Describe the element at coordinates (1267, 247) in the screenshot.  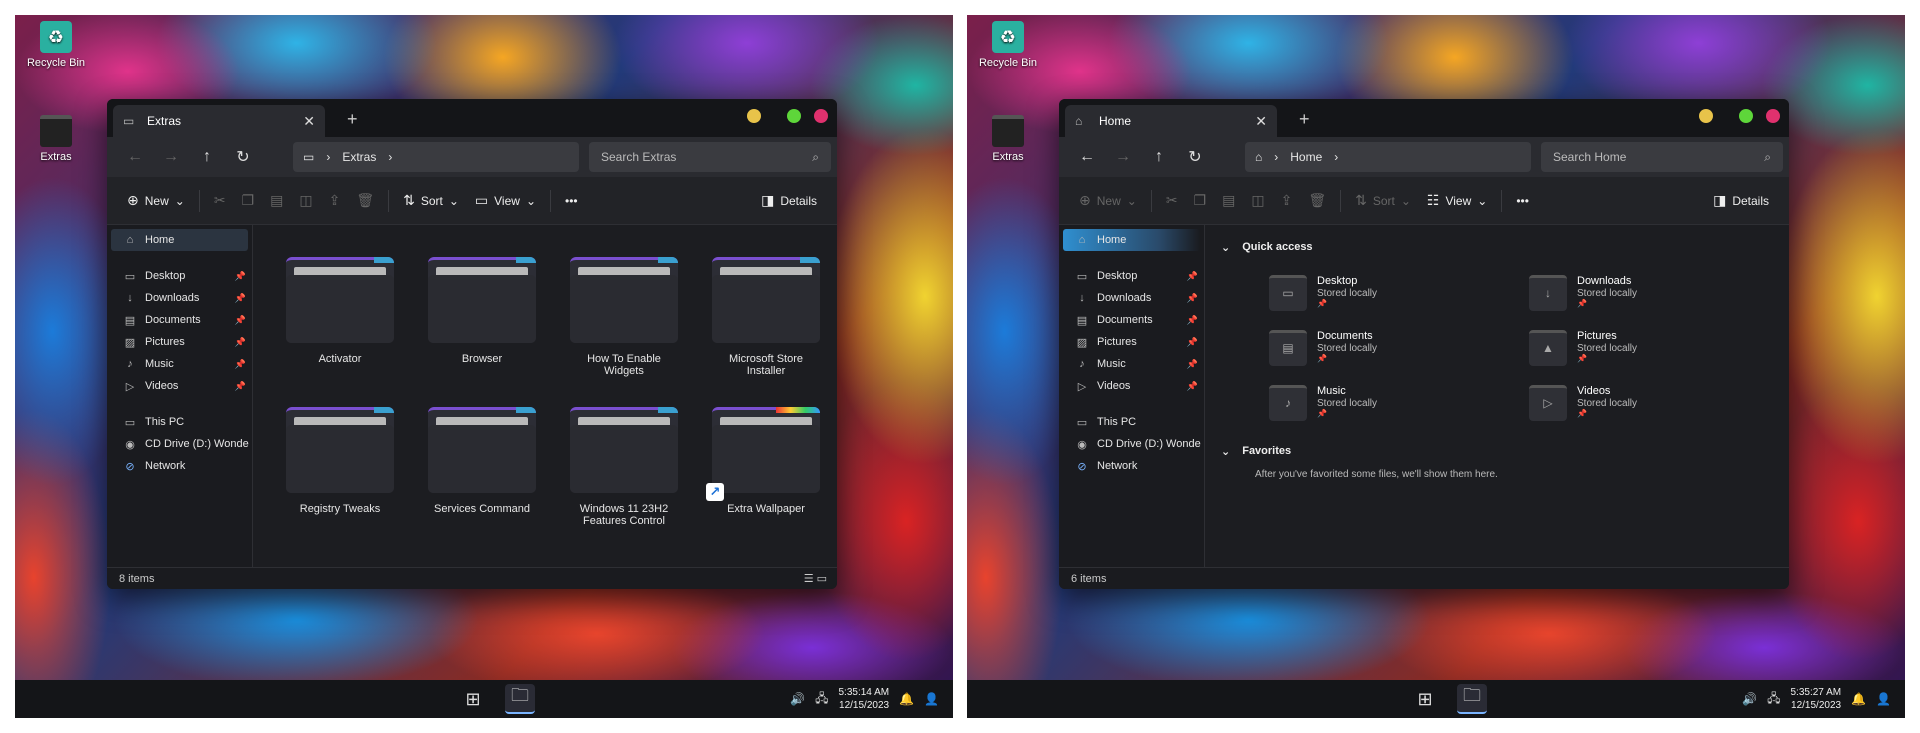
I see `quick-access-header: ⌄ Quick access` at that location.